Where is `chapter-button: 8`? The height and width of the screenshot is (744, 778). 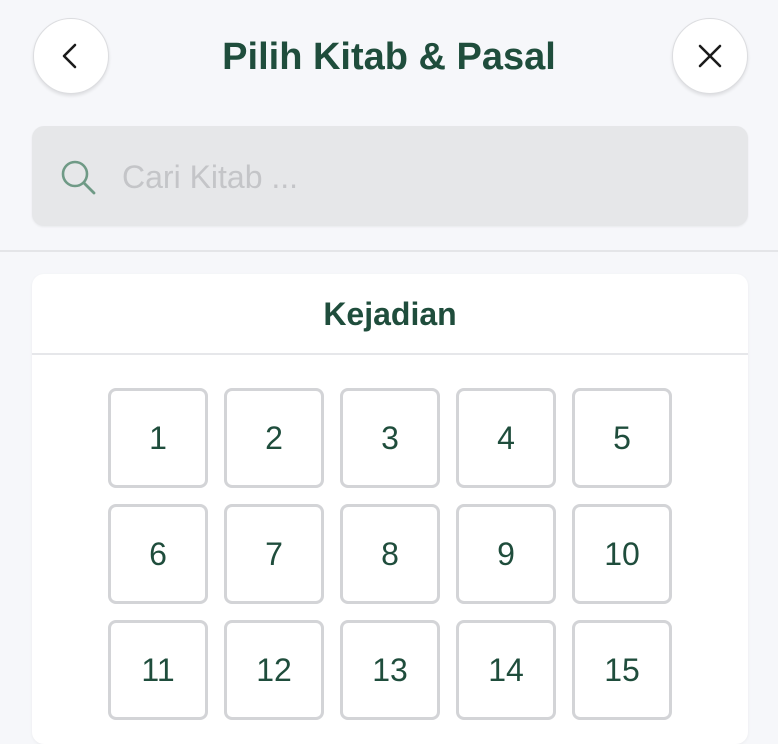 chapter-button: 8 is located at coordinates (390, 554).